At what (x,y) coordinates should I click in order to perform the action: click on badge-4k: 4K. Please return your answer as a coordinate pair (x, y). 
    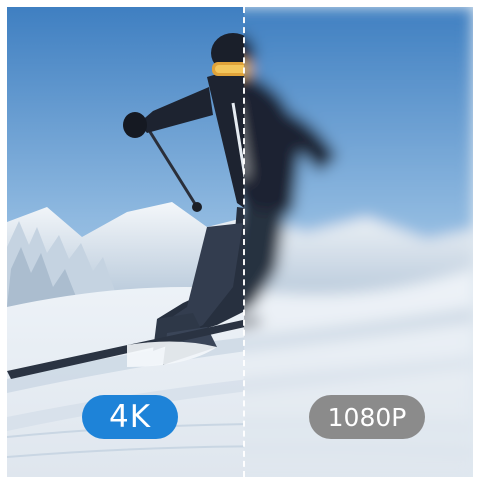
    Looking at the image, I should click on (130, 417).